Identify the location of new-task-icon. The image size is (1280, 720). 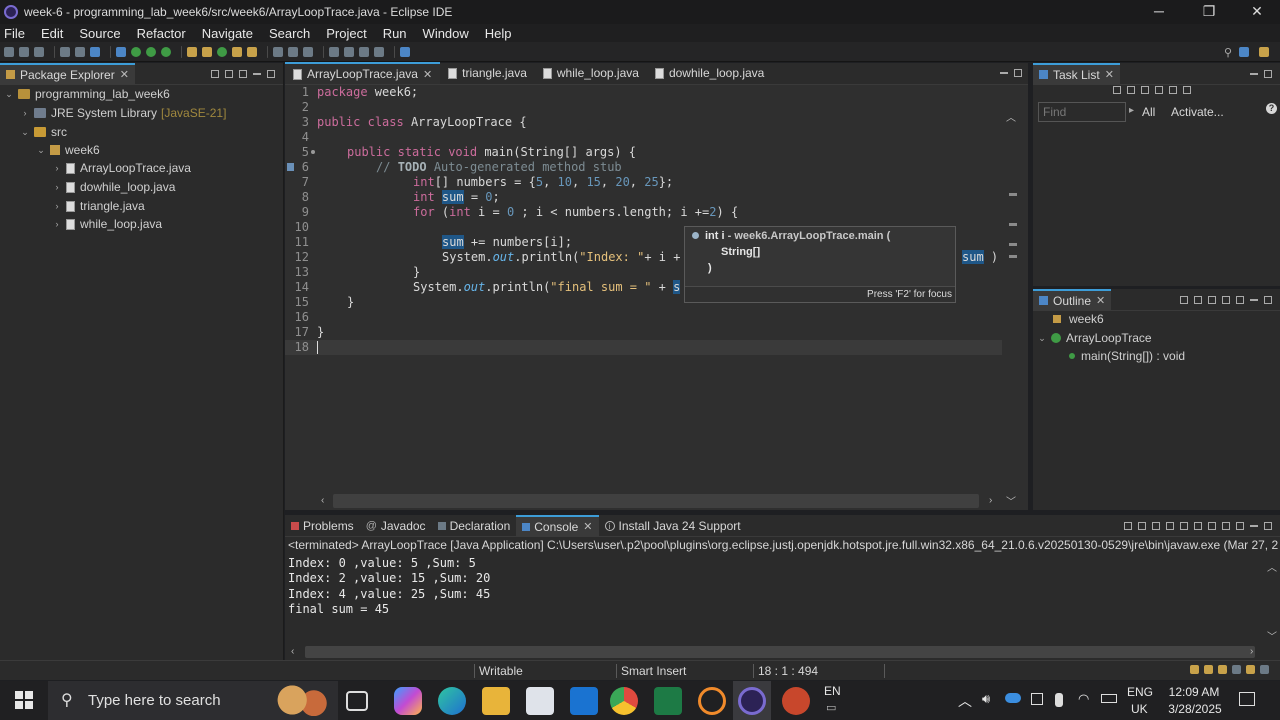
(1117, 90).